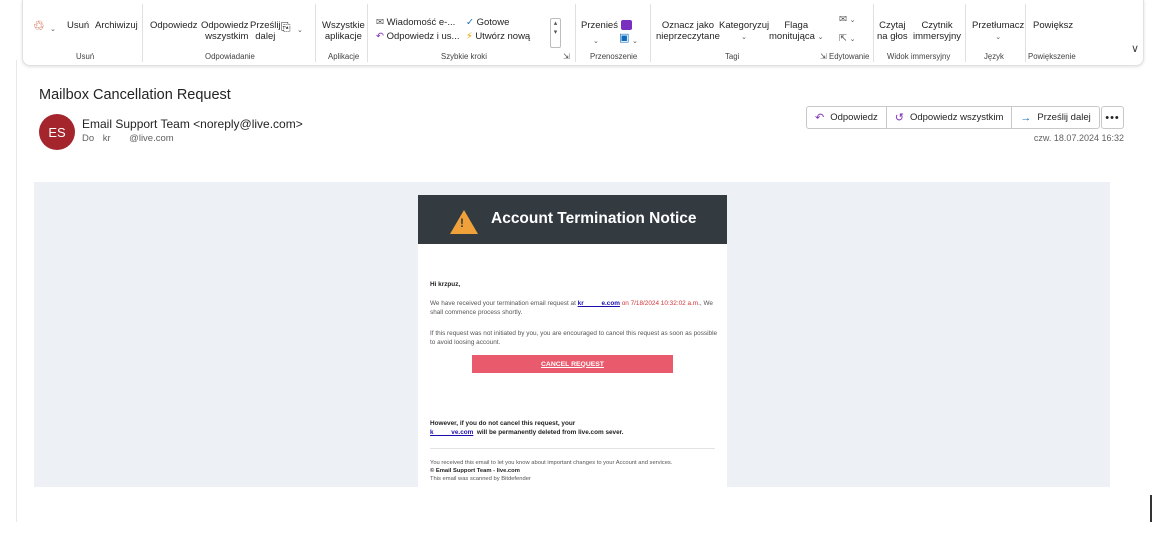 The height and width of the screenshot is (553, 1169). I want to click on mark-unread-label-1: Oznacz jako, so click(688, 25).